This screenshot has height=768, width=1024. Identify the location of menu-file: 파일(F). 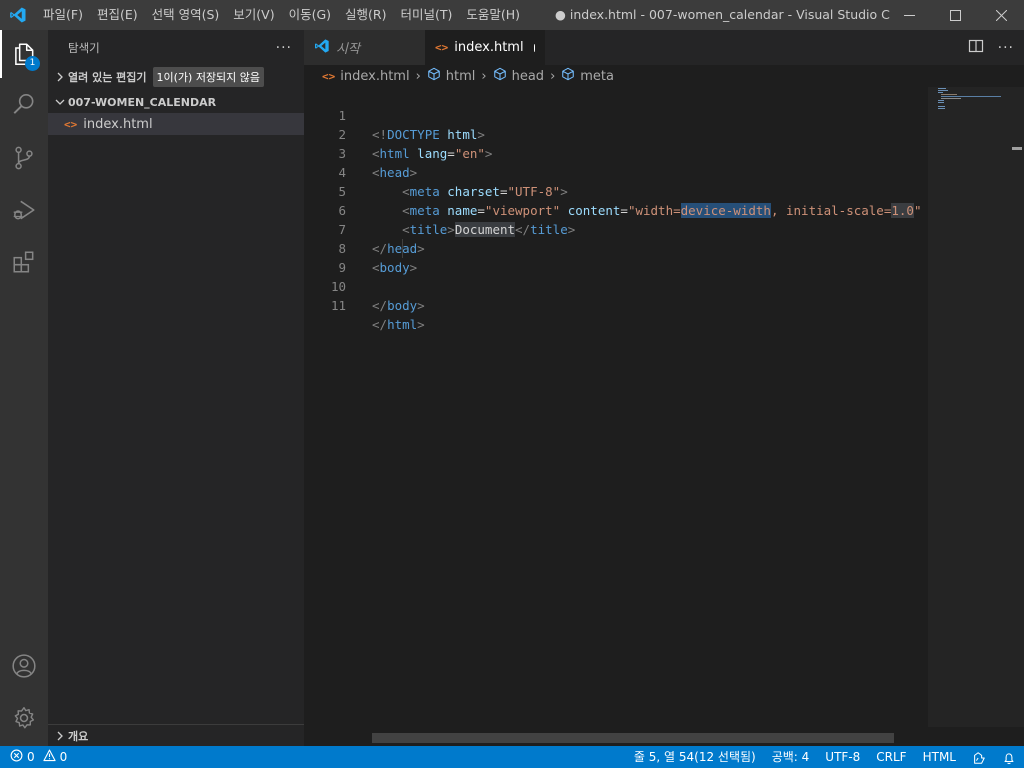
(63, 15).